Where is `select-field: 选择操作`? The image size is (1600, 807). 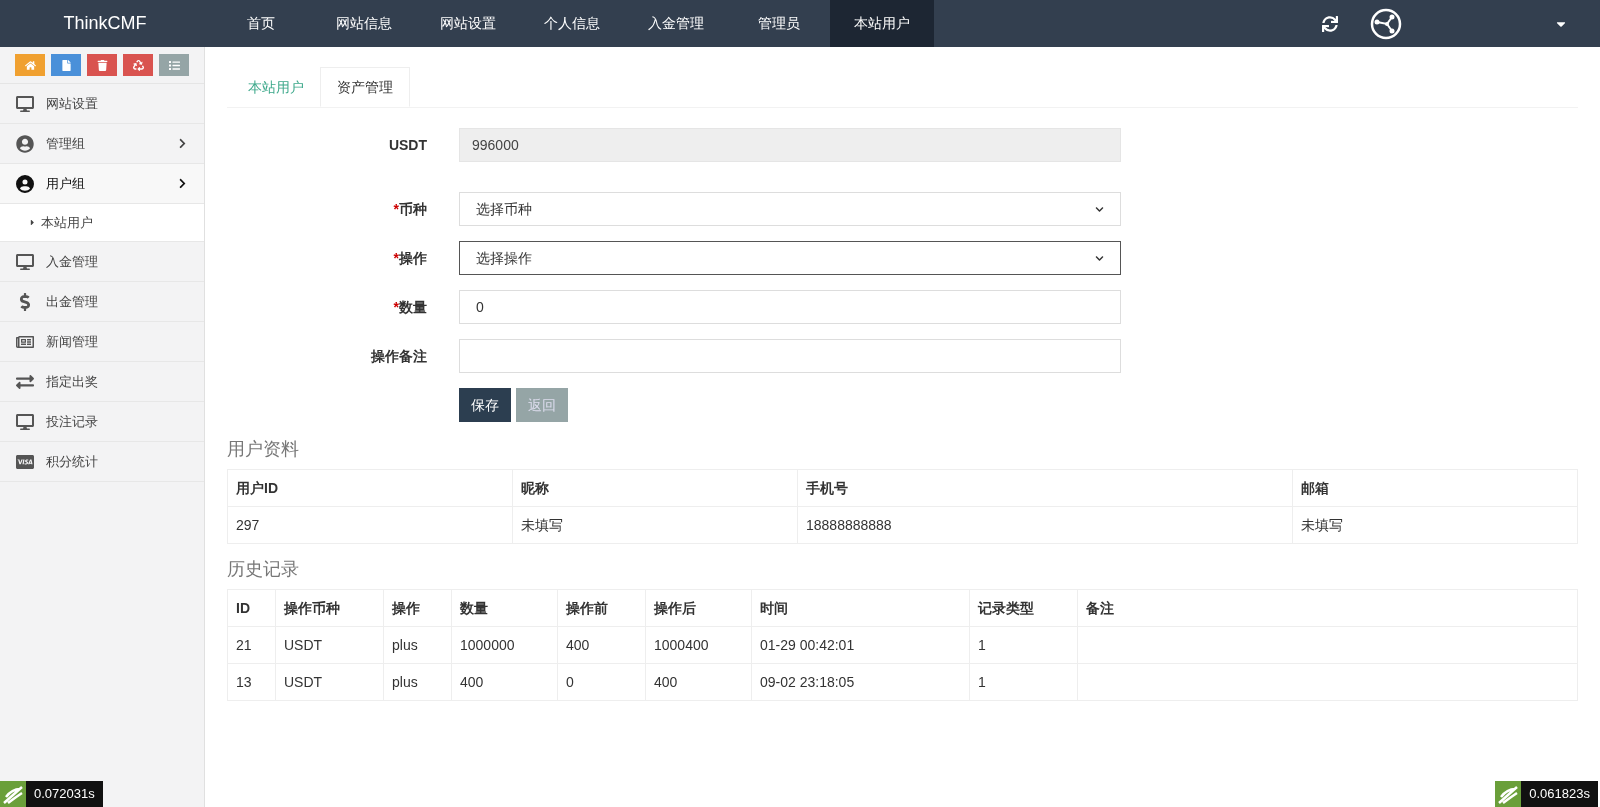 select-field: 选择操作 is located at coordinates (790, 258).